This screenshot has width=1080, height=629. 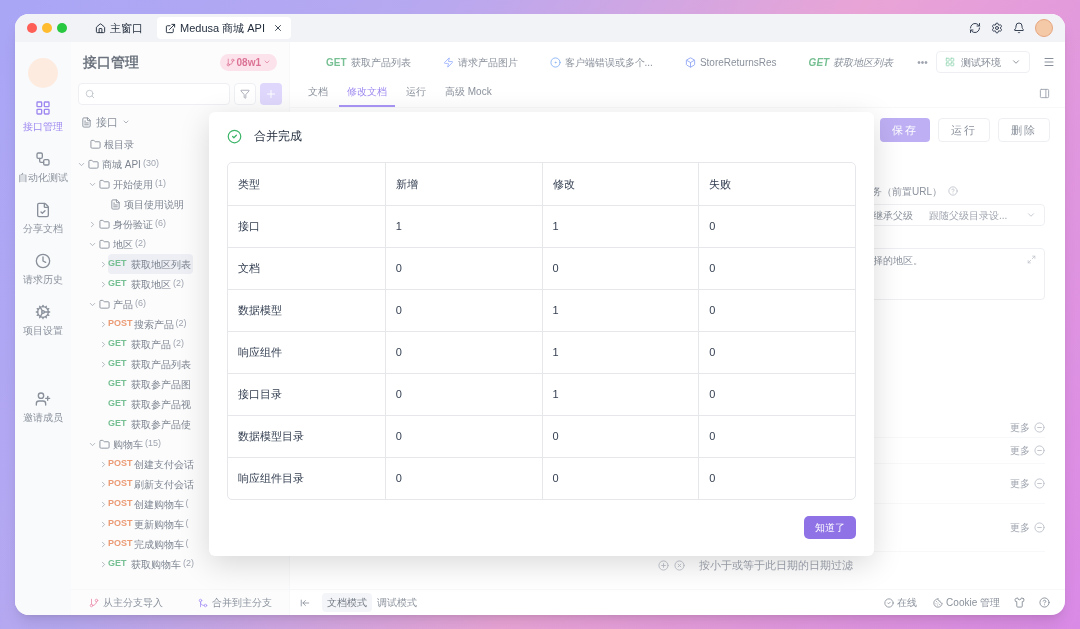 I want to click on item-count: (6), so click(x=160, y=224).